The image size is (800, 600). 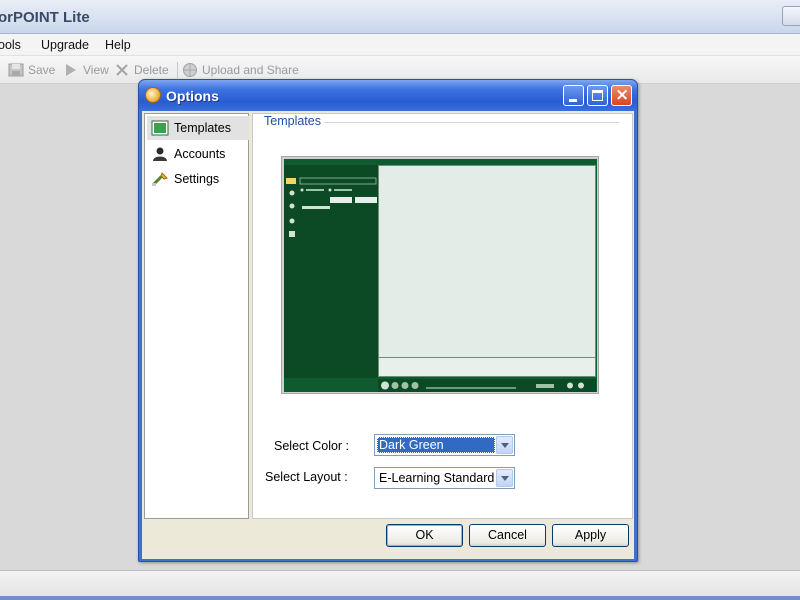 I want to click on save-label: Save, so click(x=42, y=70).